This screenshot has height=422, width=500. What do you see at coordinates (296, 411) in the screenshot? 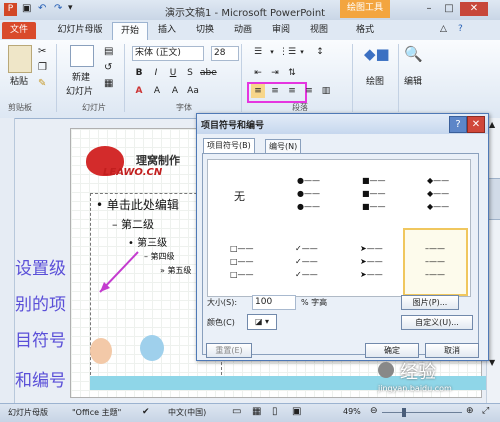
I see `slideshow-icon: ▣` at bounding box center [296, 411].